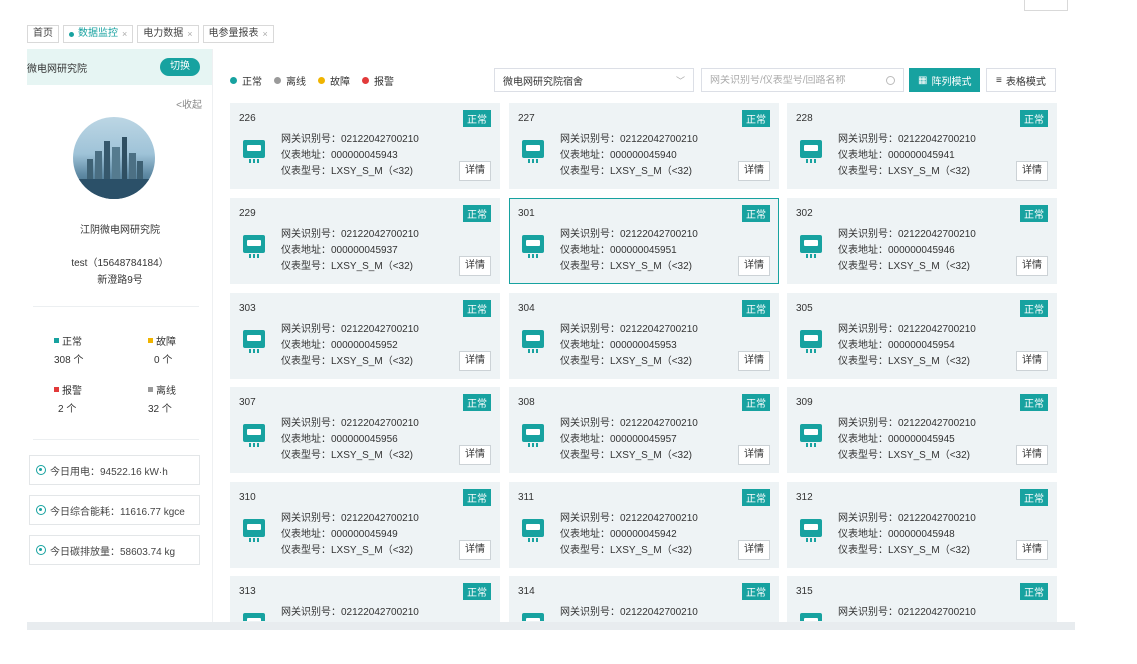 The image size is (1137, 664). What do you see at coordinates (166, 391) in the screenshot?
I see `stat-label: 离线` at bounding box center [166, 391].